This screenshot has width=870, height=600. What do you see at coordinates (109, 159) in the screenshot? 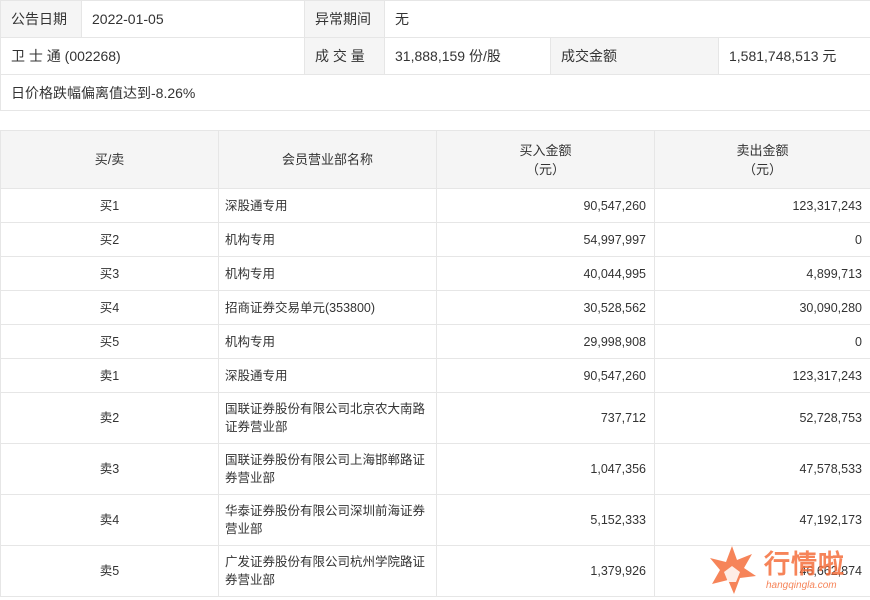
I see `col-header-side: 买/卖` at bounding box center [109, 159].